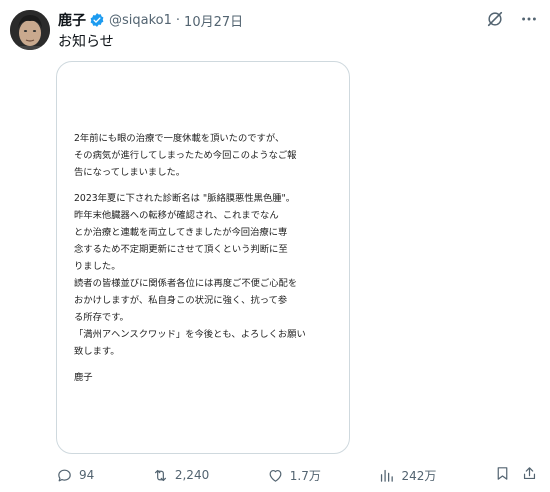 The image size is (550, 492). I want to click on action-bar: 94 2,240 1.7万 242万, so click(297, 475).